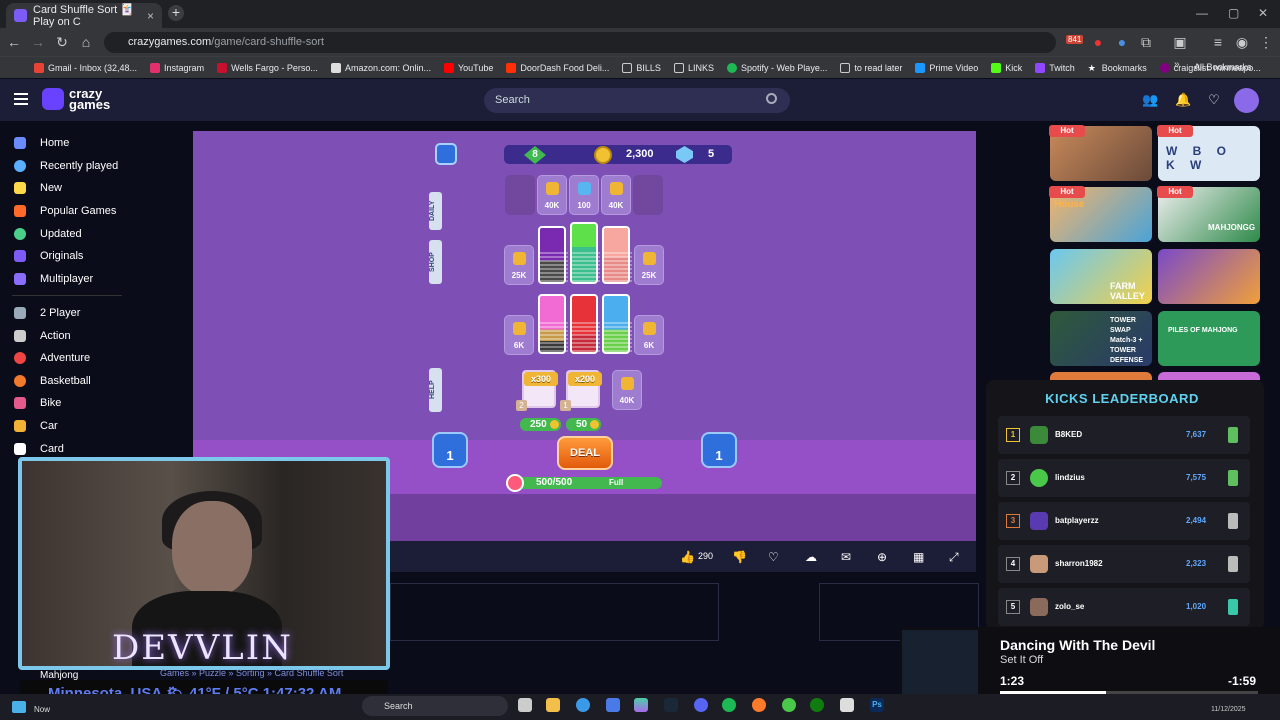 This screenshot has width=1280, height=720. I want to click on crazygames-logo: crazy games, so click(76, 99).